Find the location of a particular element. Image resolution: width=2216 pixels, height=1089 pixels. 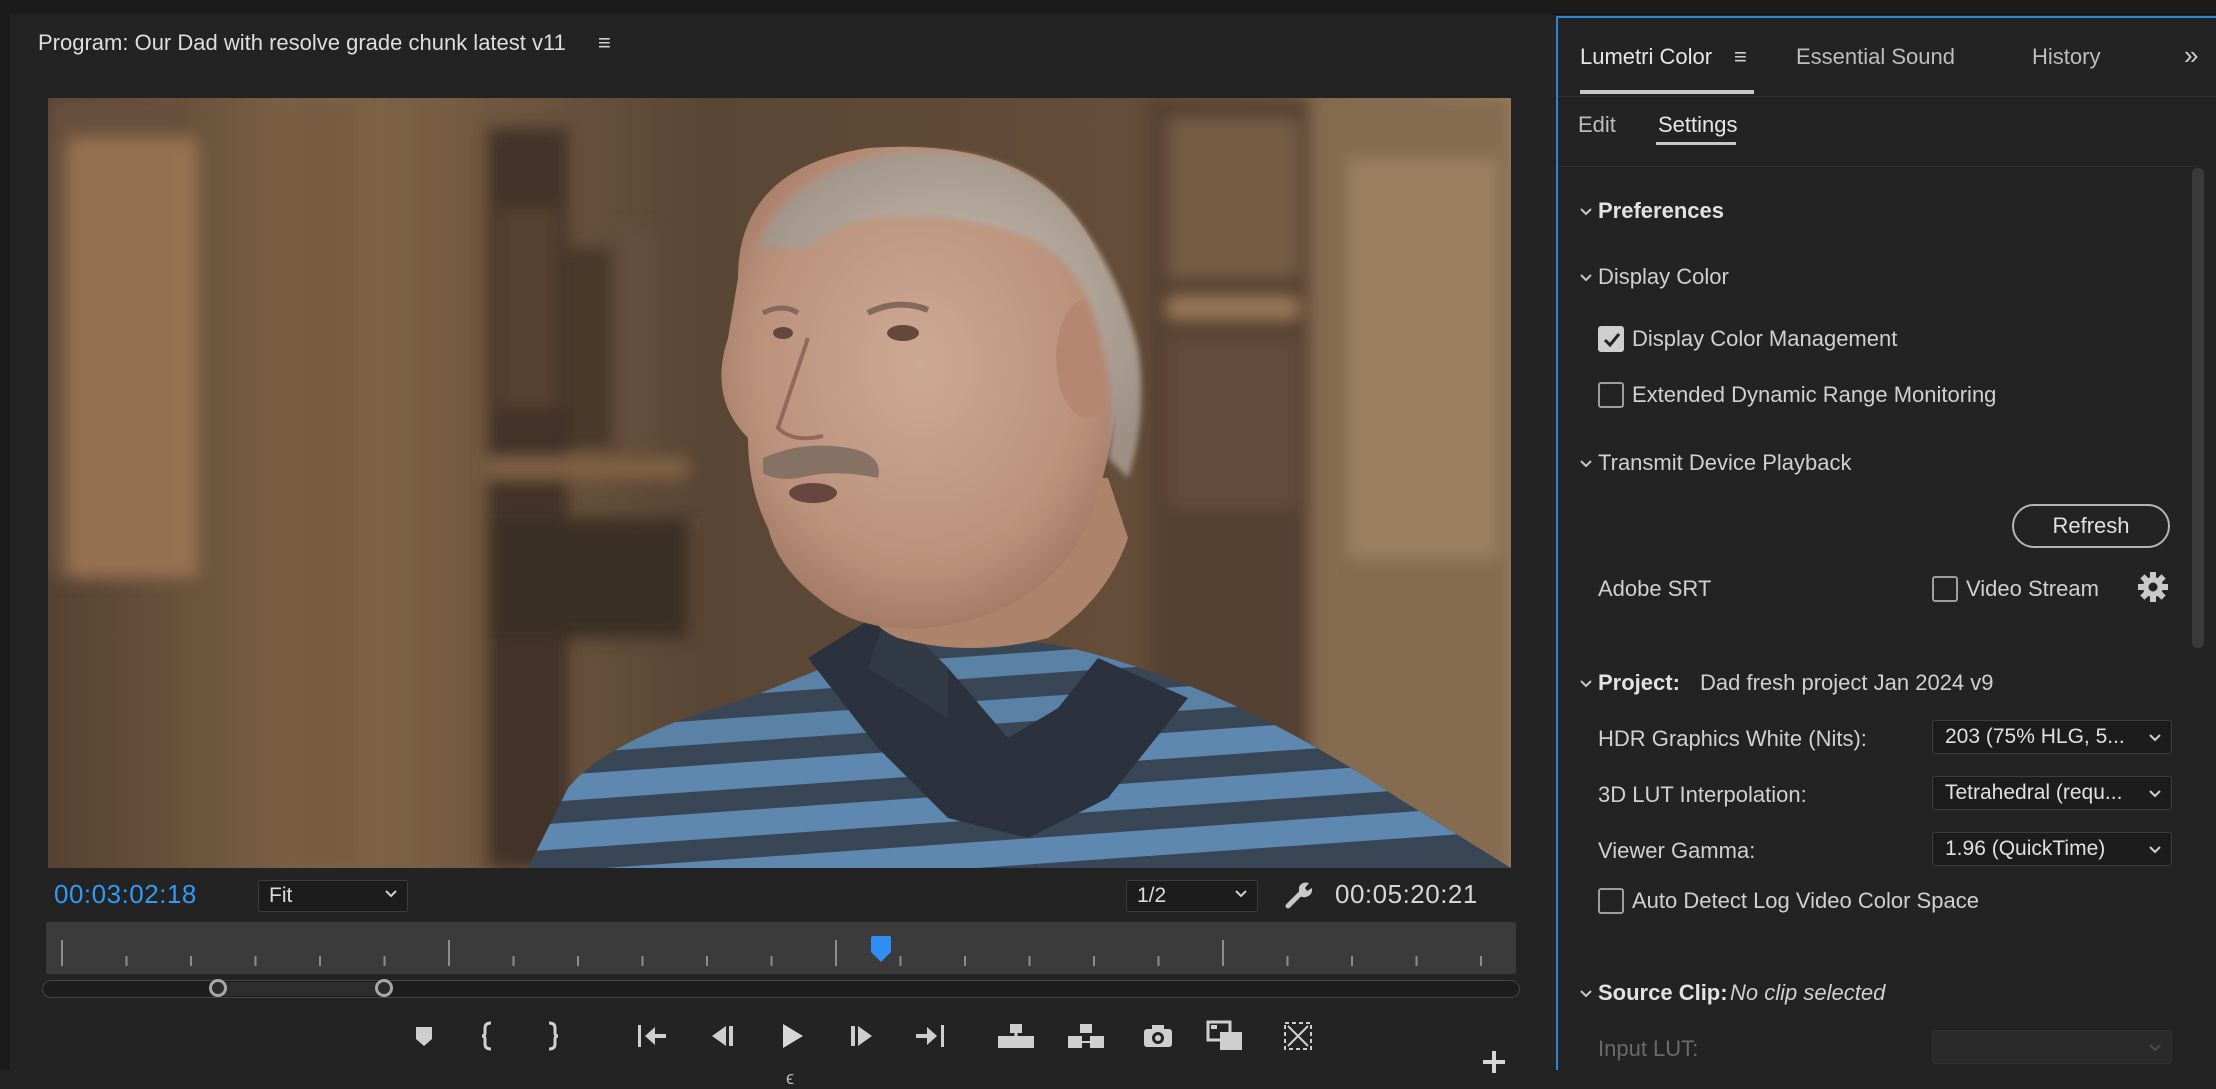

input-lut-select is located at coordinates (2052, 1047).